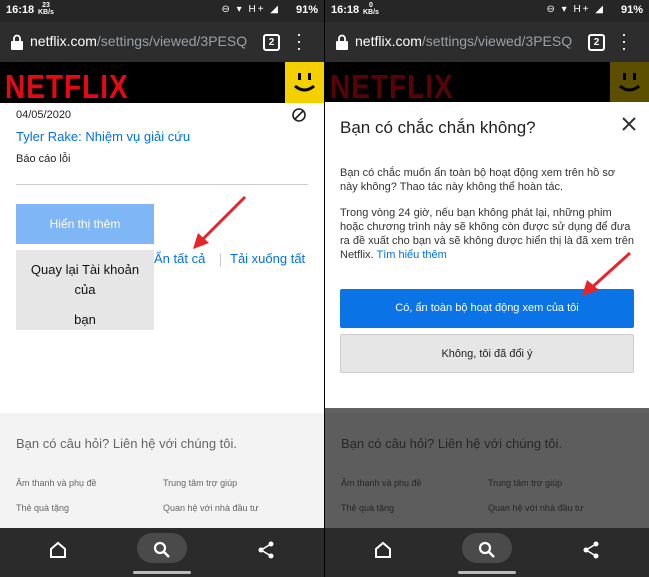  I want to click on status-netspeed: 23 KB/s, so click(46, 9).